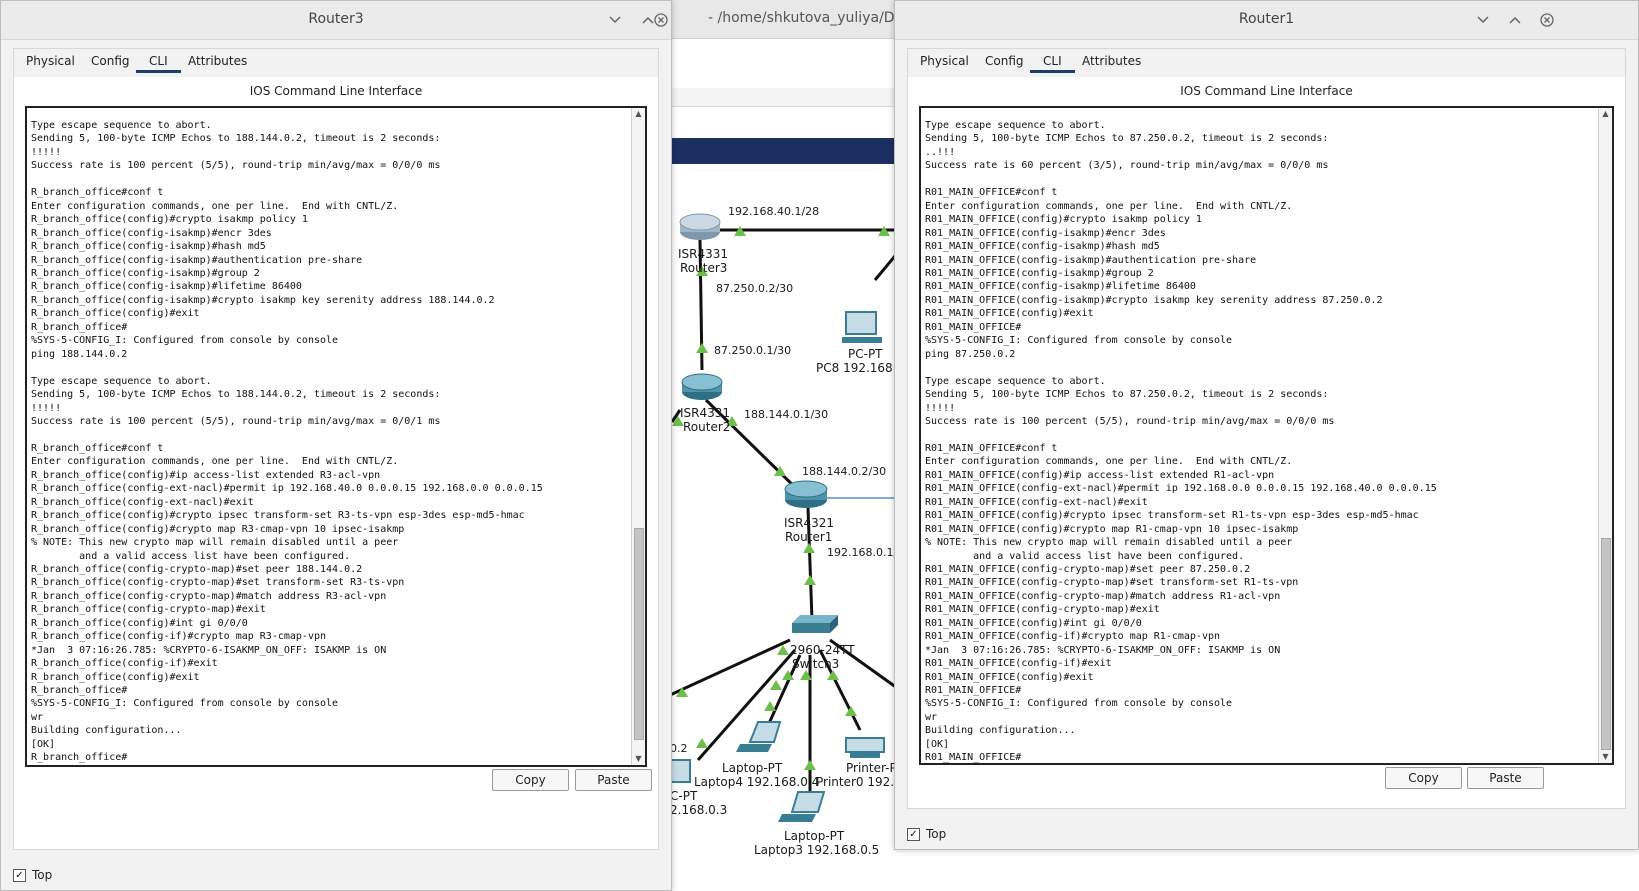 The image size is (1639, 891). Describe the element at coordinates (814, 836) in the screenshot. I see `laptop3-model-label: Laptop-PT` at that location.